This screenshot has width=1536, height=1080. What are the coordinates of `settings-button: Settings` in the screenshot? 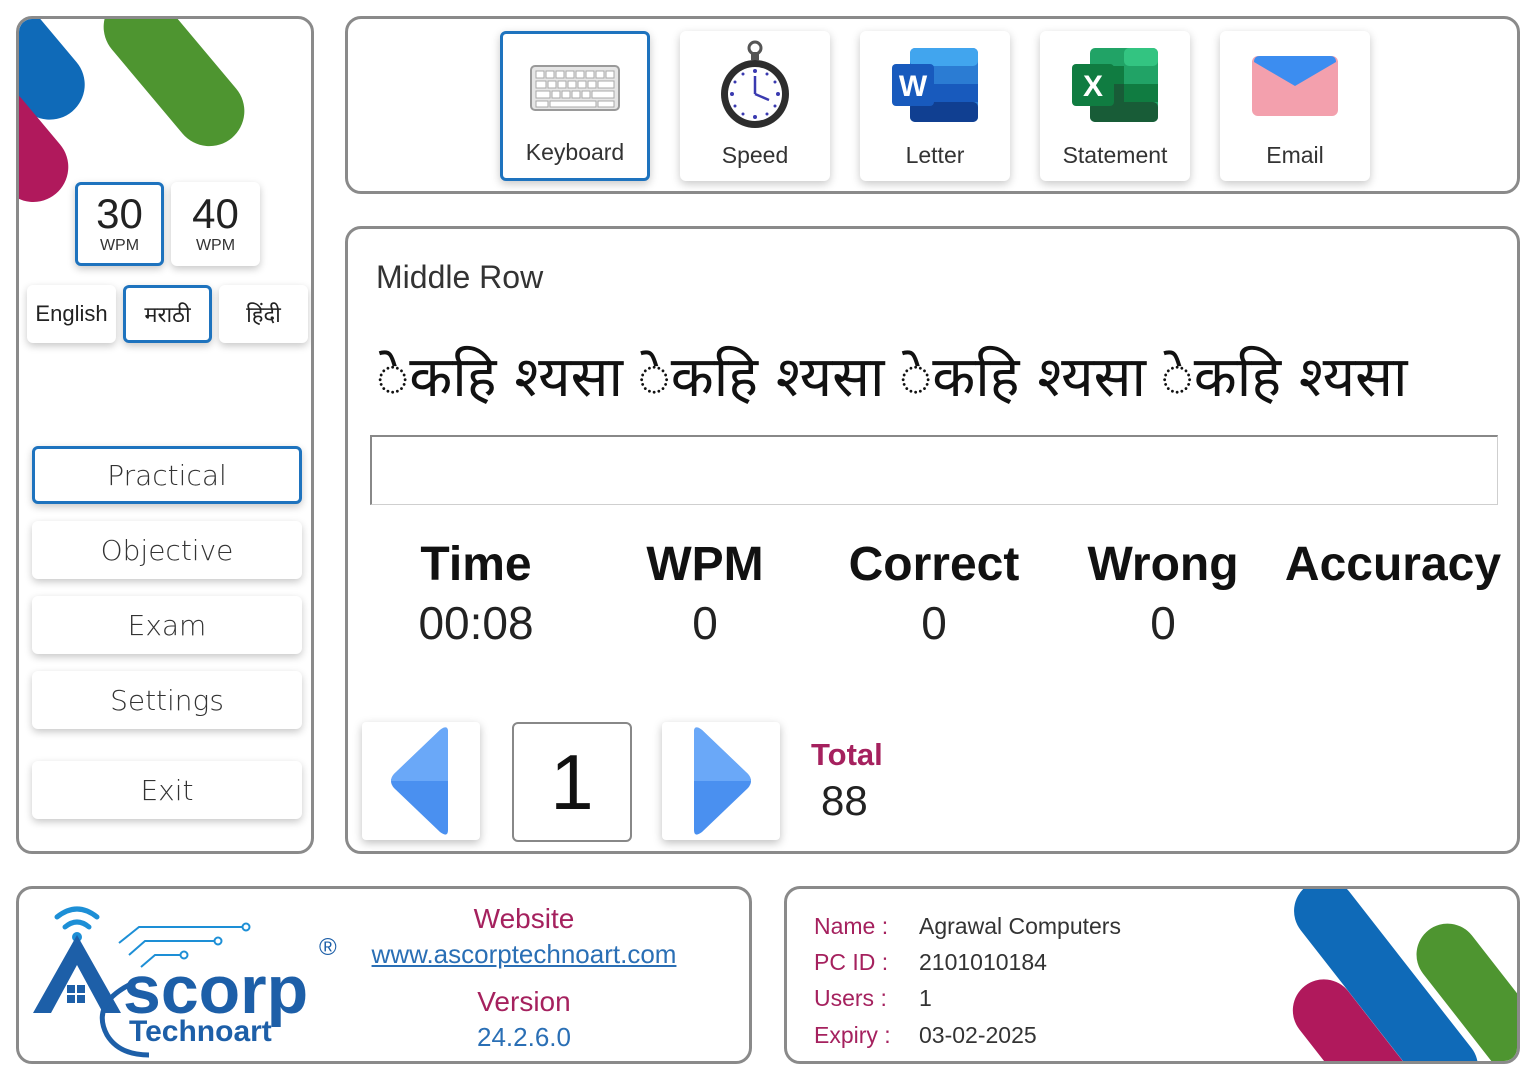 It's located at (167, 700).